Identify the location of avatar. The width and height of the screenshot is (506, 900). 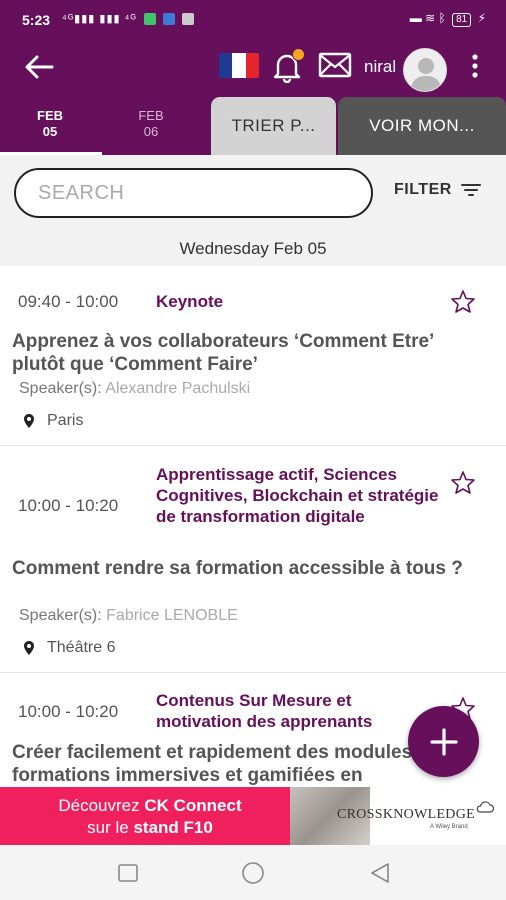
(425, 70).